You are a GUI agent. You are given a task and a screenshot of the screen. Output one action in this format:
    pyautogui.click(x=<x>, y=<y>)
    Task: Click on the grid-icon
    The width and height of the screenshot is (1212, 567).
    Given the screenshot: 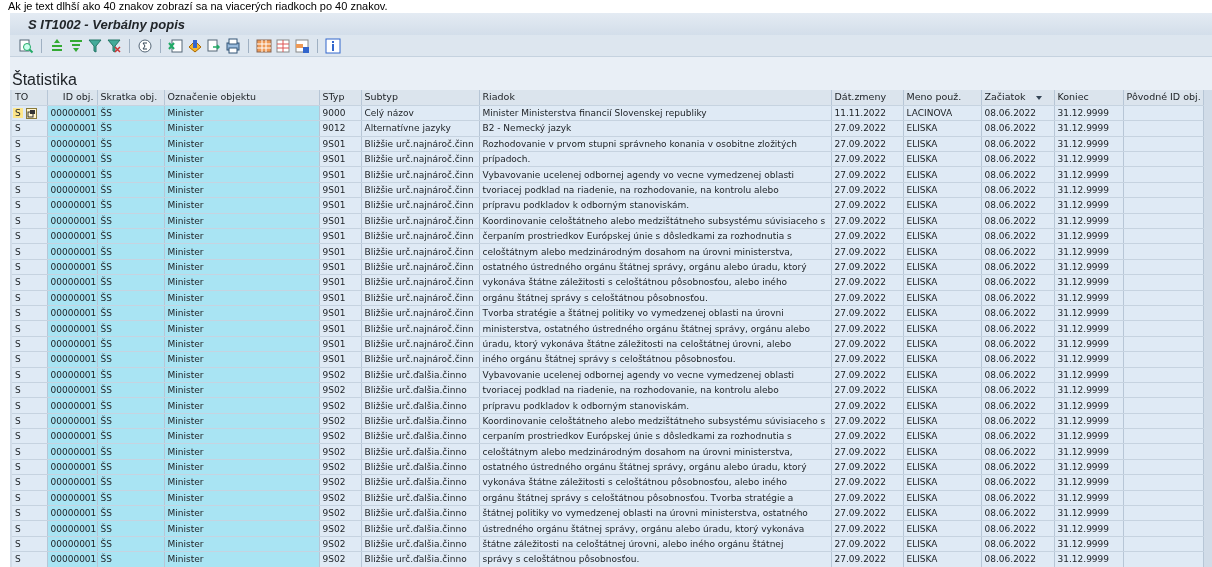 What is the action you would take?
    pyautogui.click(x=264, y=45)
    